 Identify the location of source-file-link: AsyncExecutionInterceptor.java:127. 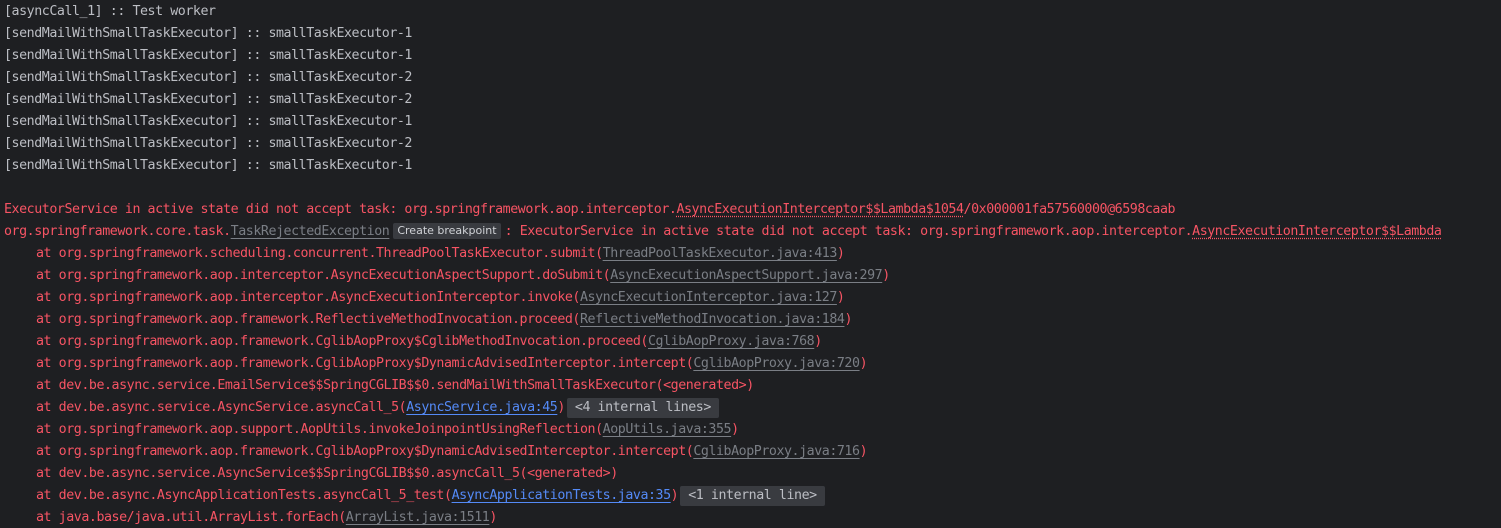
(708, 297).